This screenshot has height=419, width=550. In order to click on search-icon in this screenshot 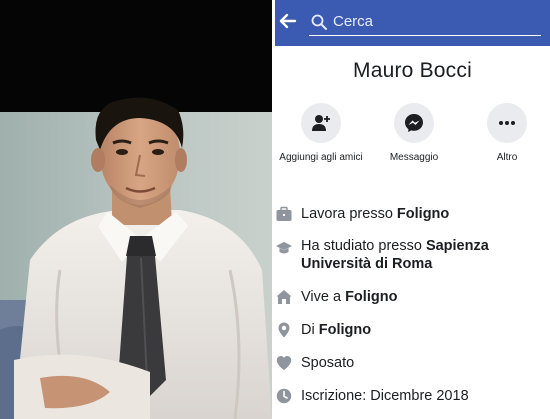, I will do `click(319, 22)`.